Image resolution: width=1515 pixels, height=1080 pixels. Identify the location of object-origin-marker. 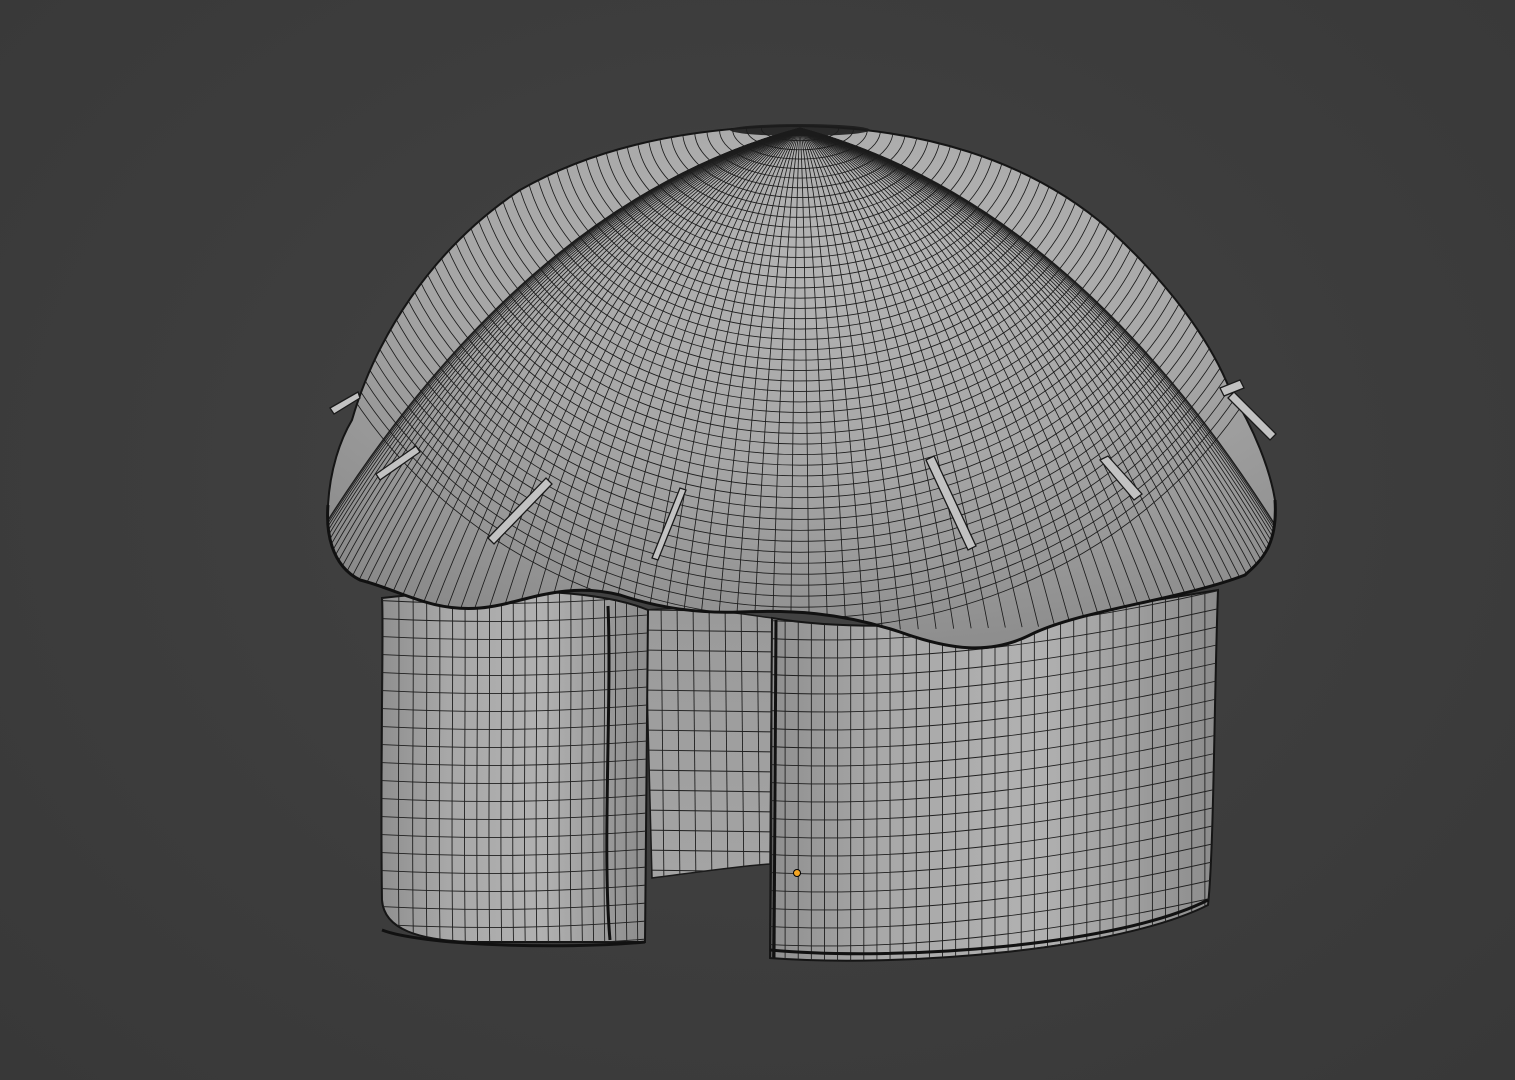
(797, 873).